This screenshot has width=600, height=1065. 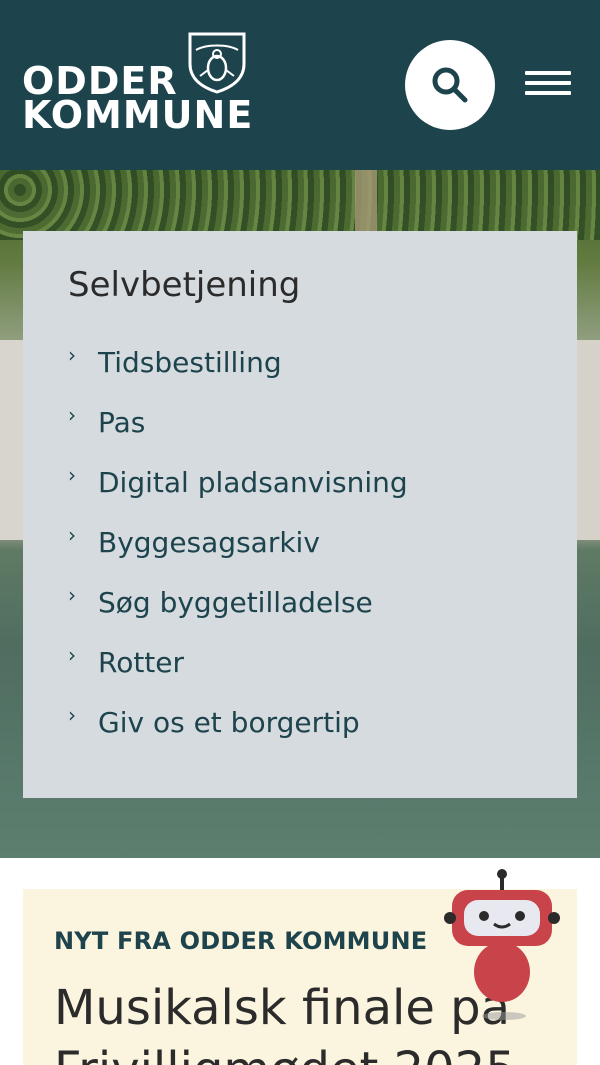 What do you see at coordinates (137, 82) in the screenshot?
I see `odder-kommune-logo: ODDER KOMMUNE` at bounding box center [137, 82].